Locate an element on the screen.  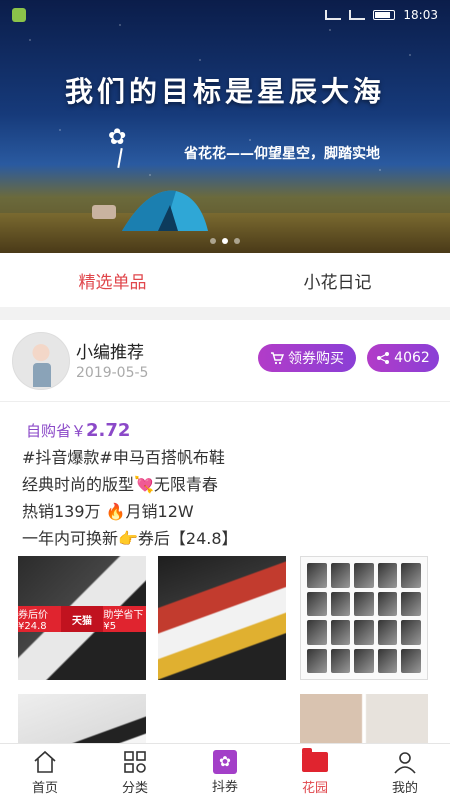
status-left is located at coordinates (19, 15).